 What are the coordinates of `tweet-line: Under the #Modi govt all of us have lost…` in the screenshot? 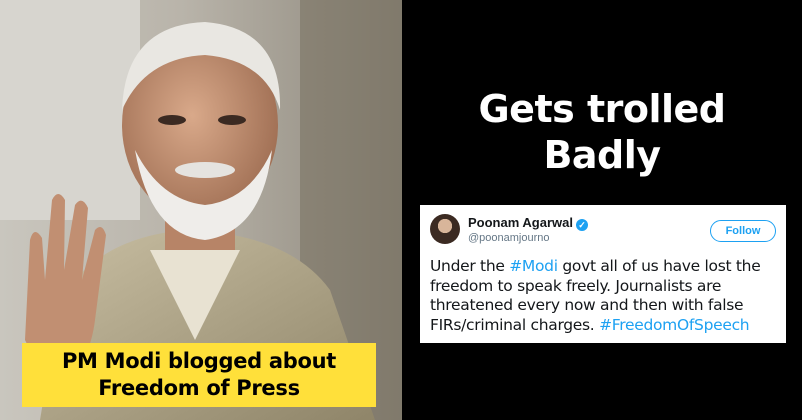 It's located at (606, 267).